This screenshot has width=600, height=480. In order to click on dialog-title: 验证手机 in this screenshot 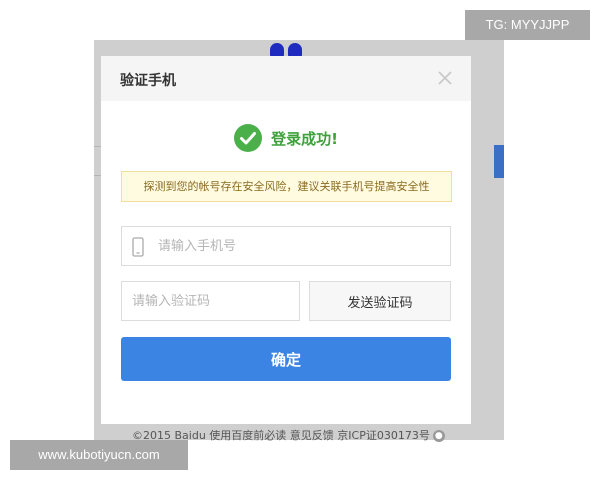, I will do `click(148, 81)`.